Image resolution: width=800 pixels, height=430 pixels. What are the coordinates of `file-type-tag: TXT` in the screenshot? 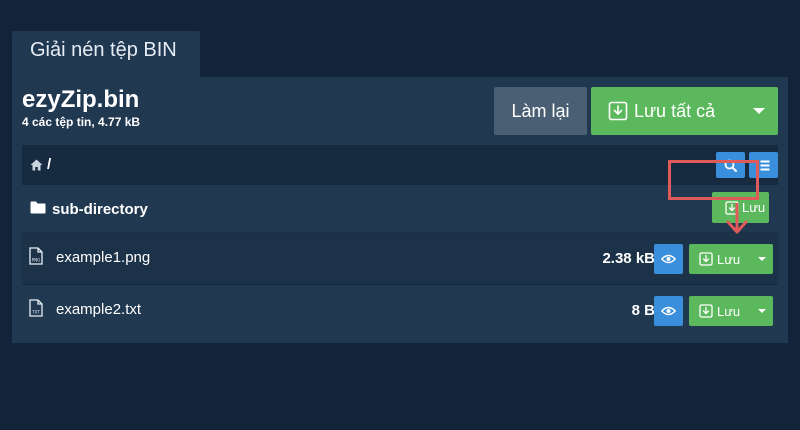 It's located at (35, 312).